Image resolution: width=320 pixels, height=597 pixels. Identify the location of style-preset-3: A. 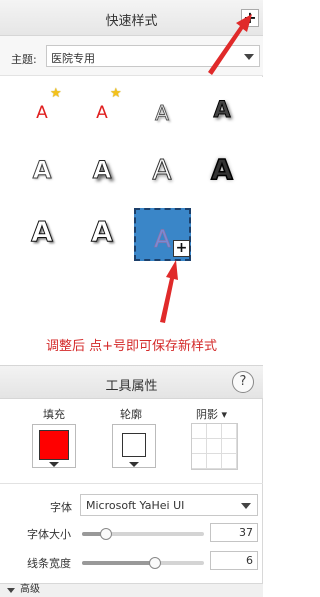
(162, 111).